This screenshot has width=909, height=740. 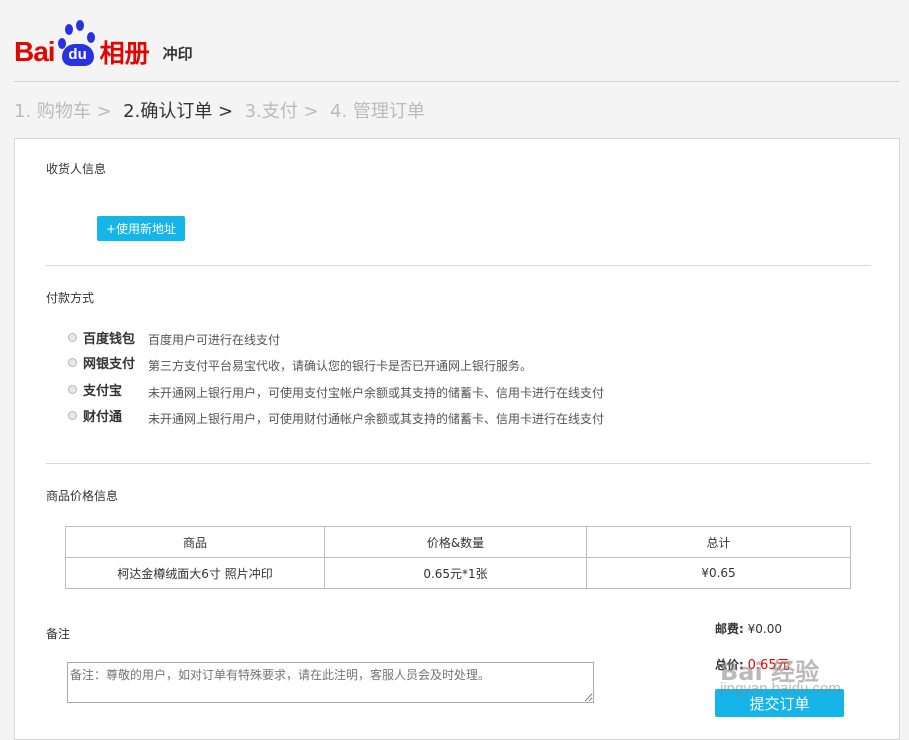 I want to click on checkout-steps: 1. 购物车 > 2.确认订单 > 3.支付 > 4. 管理订单, so click(x=219, y=110).